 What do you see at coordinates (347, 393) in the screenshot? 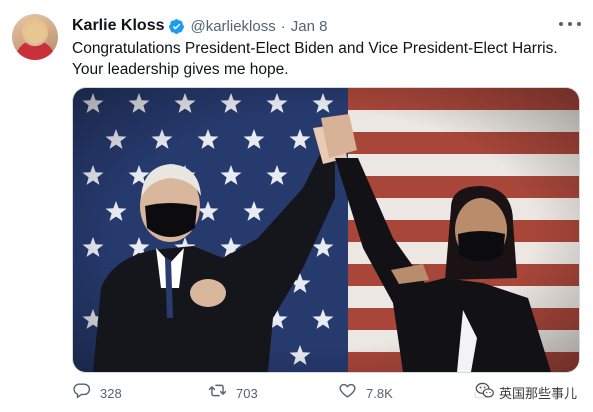
I see `heart-icon` at bounding box center [347, 393].